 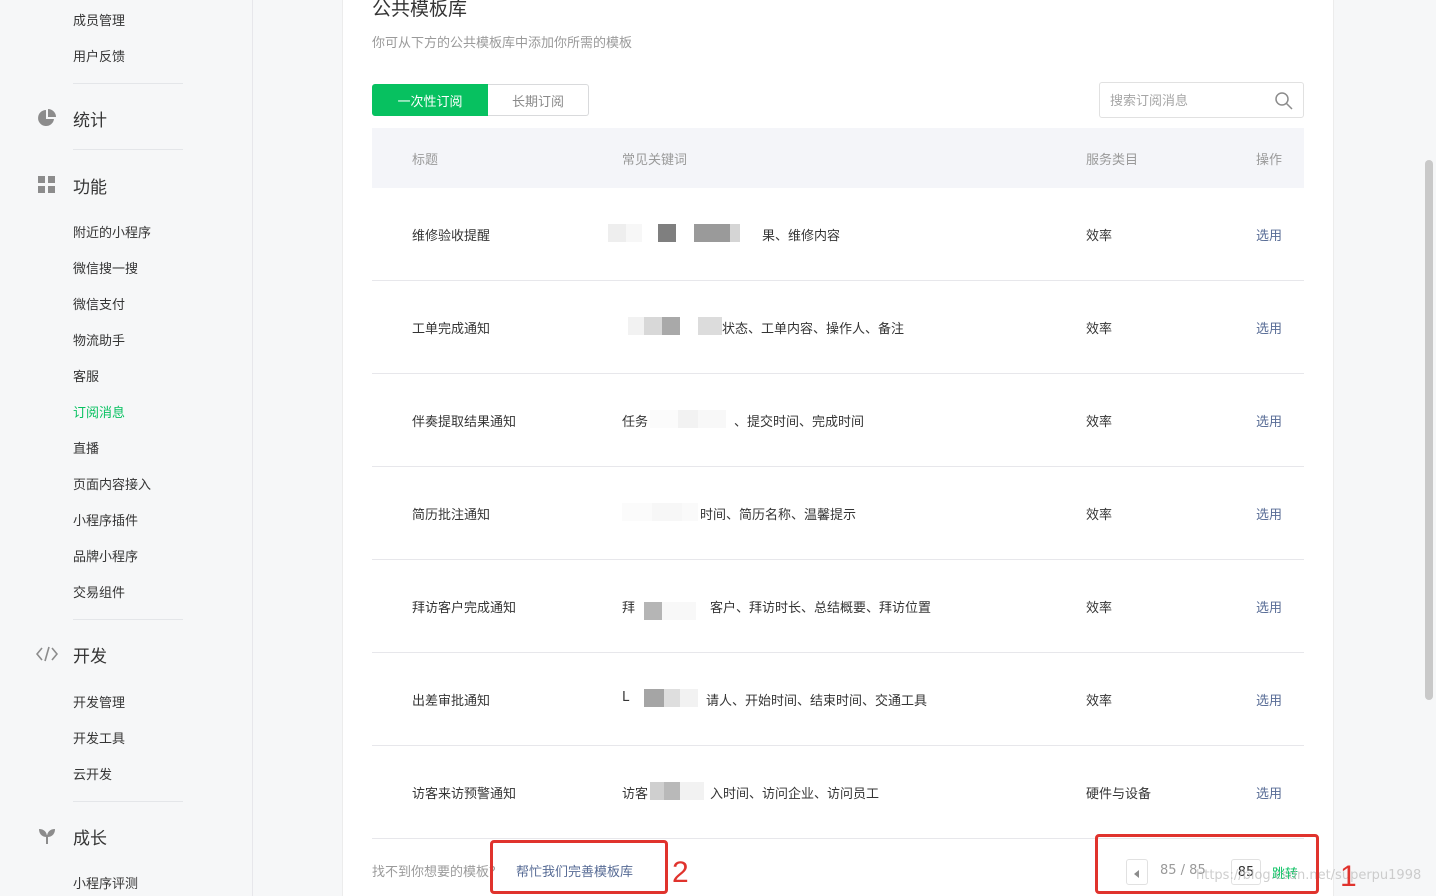 I want to click on column-header-category: 服务类目, so click(x=1112, y=160).